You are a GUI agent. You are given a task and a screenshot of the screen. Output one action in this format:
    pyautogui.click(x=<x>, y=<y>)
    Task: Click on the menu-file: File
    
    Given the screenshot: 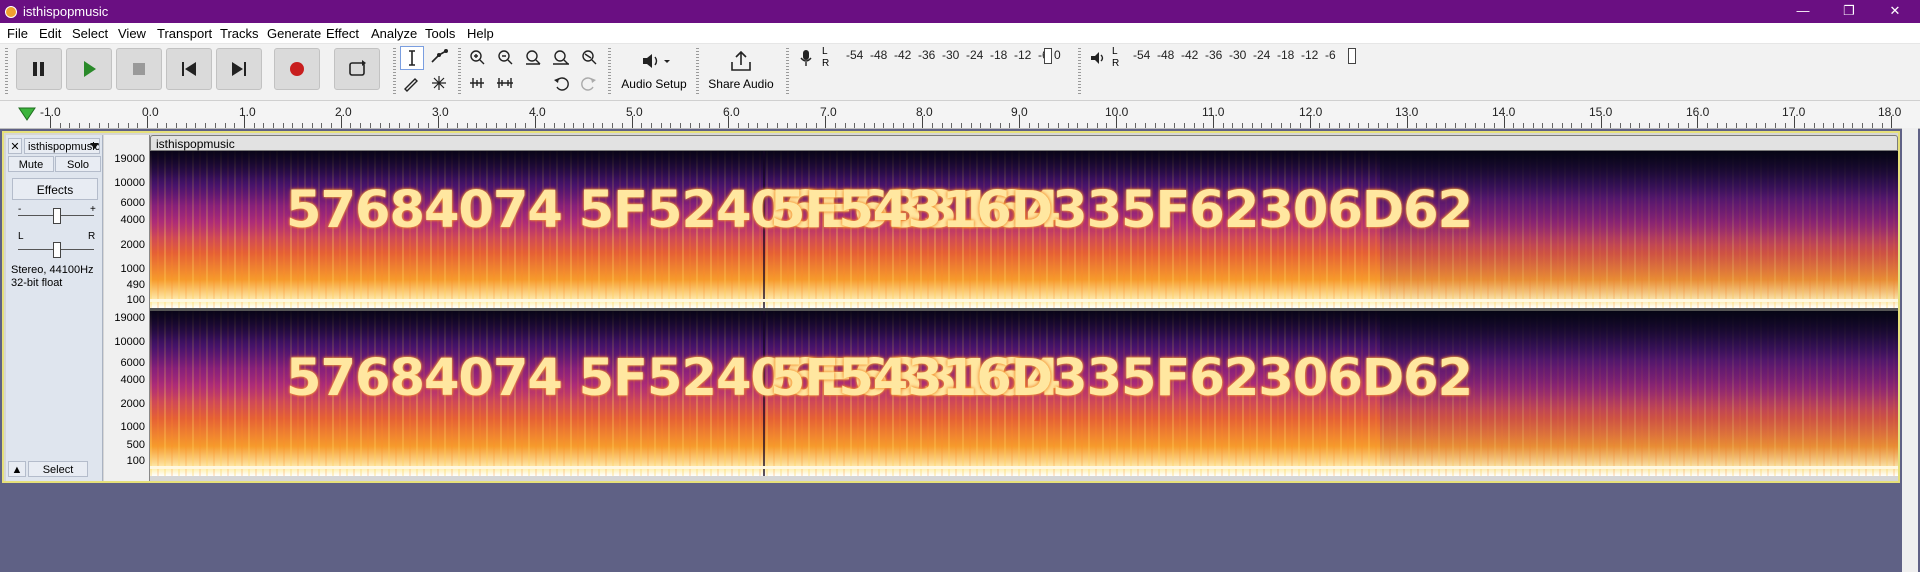 What is the action you would take?
    pyautogui.click(x=17, y=33)
    